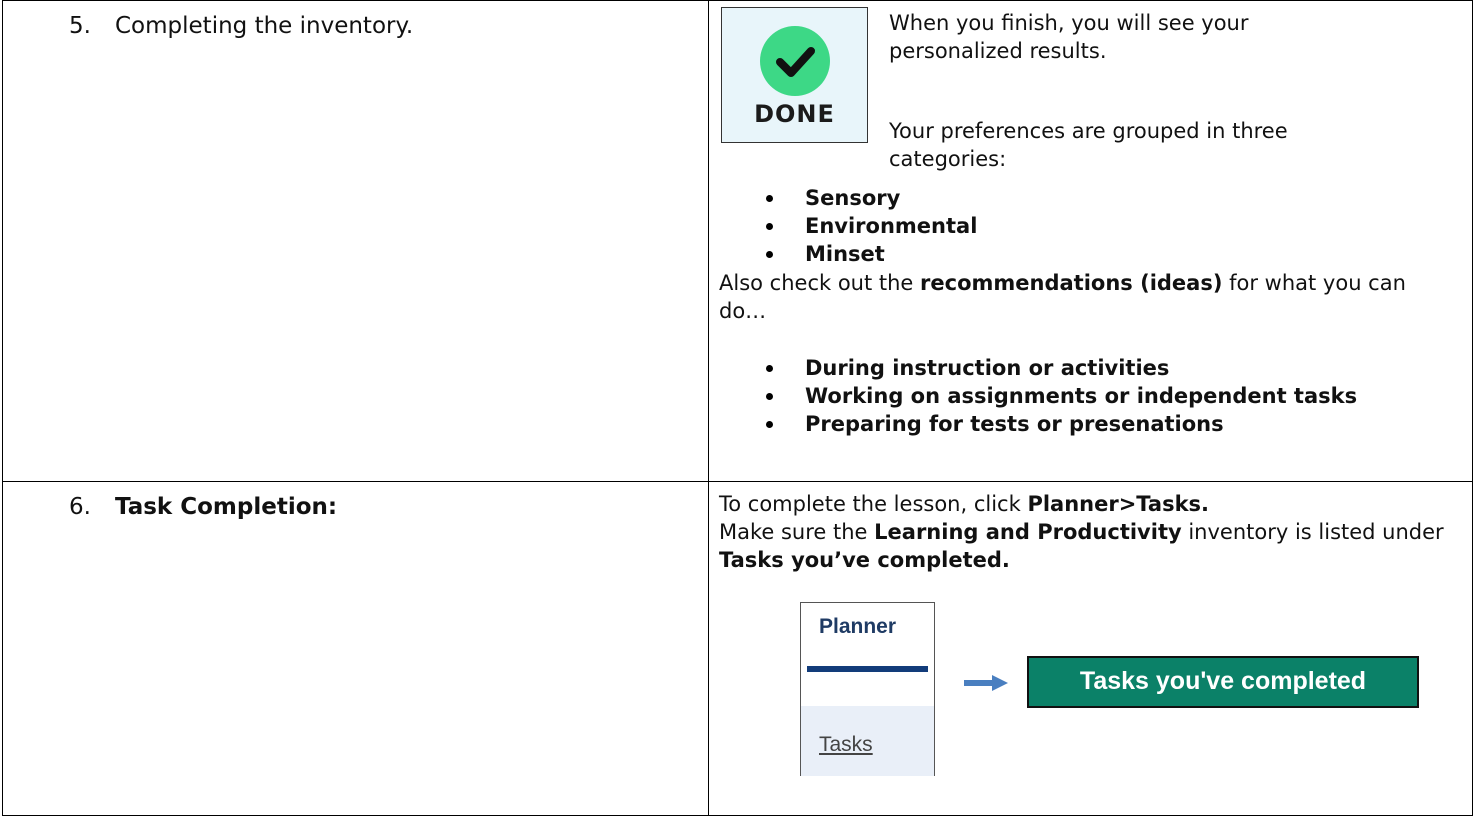 This screenshot has height=816, width=1475. Describe the element at coordinates (264, 26) in the screenshot. I see `step-5-title-text: Completing the inventory.` at that location.